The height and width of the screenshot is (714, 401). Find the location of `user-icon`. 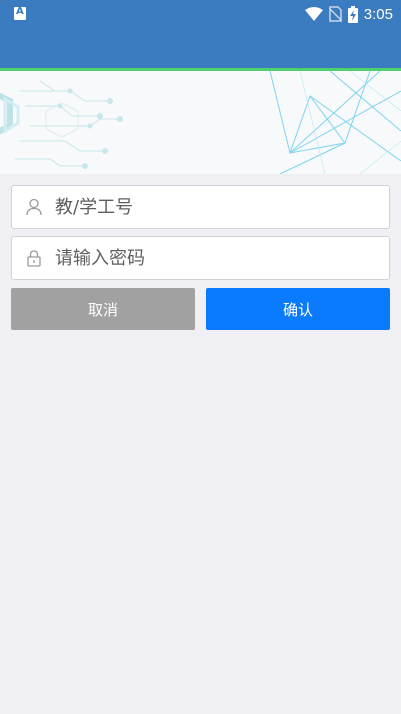

user-icon is located at coordinates (34, 207).